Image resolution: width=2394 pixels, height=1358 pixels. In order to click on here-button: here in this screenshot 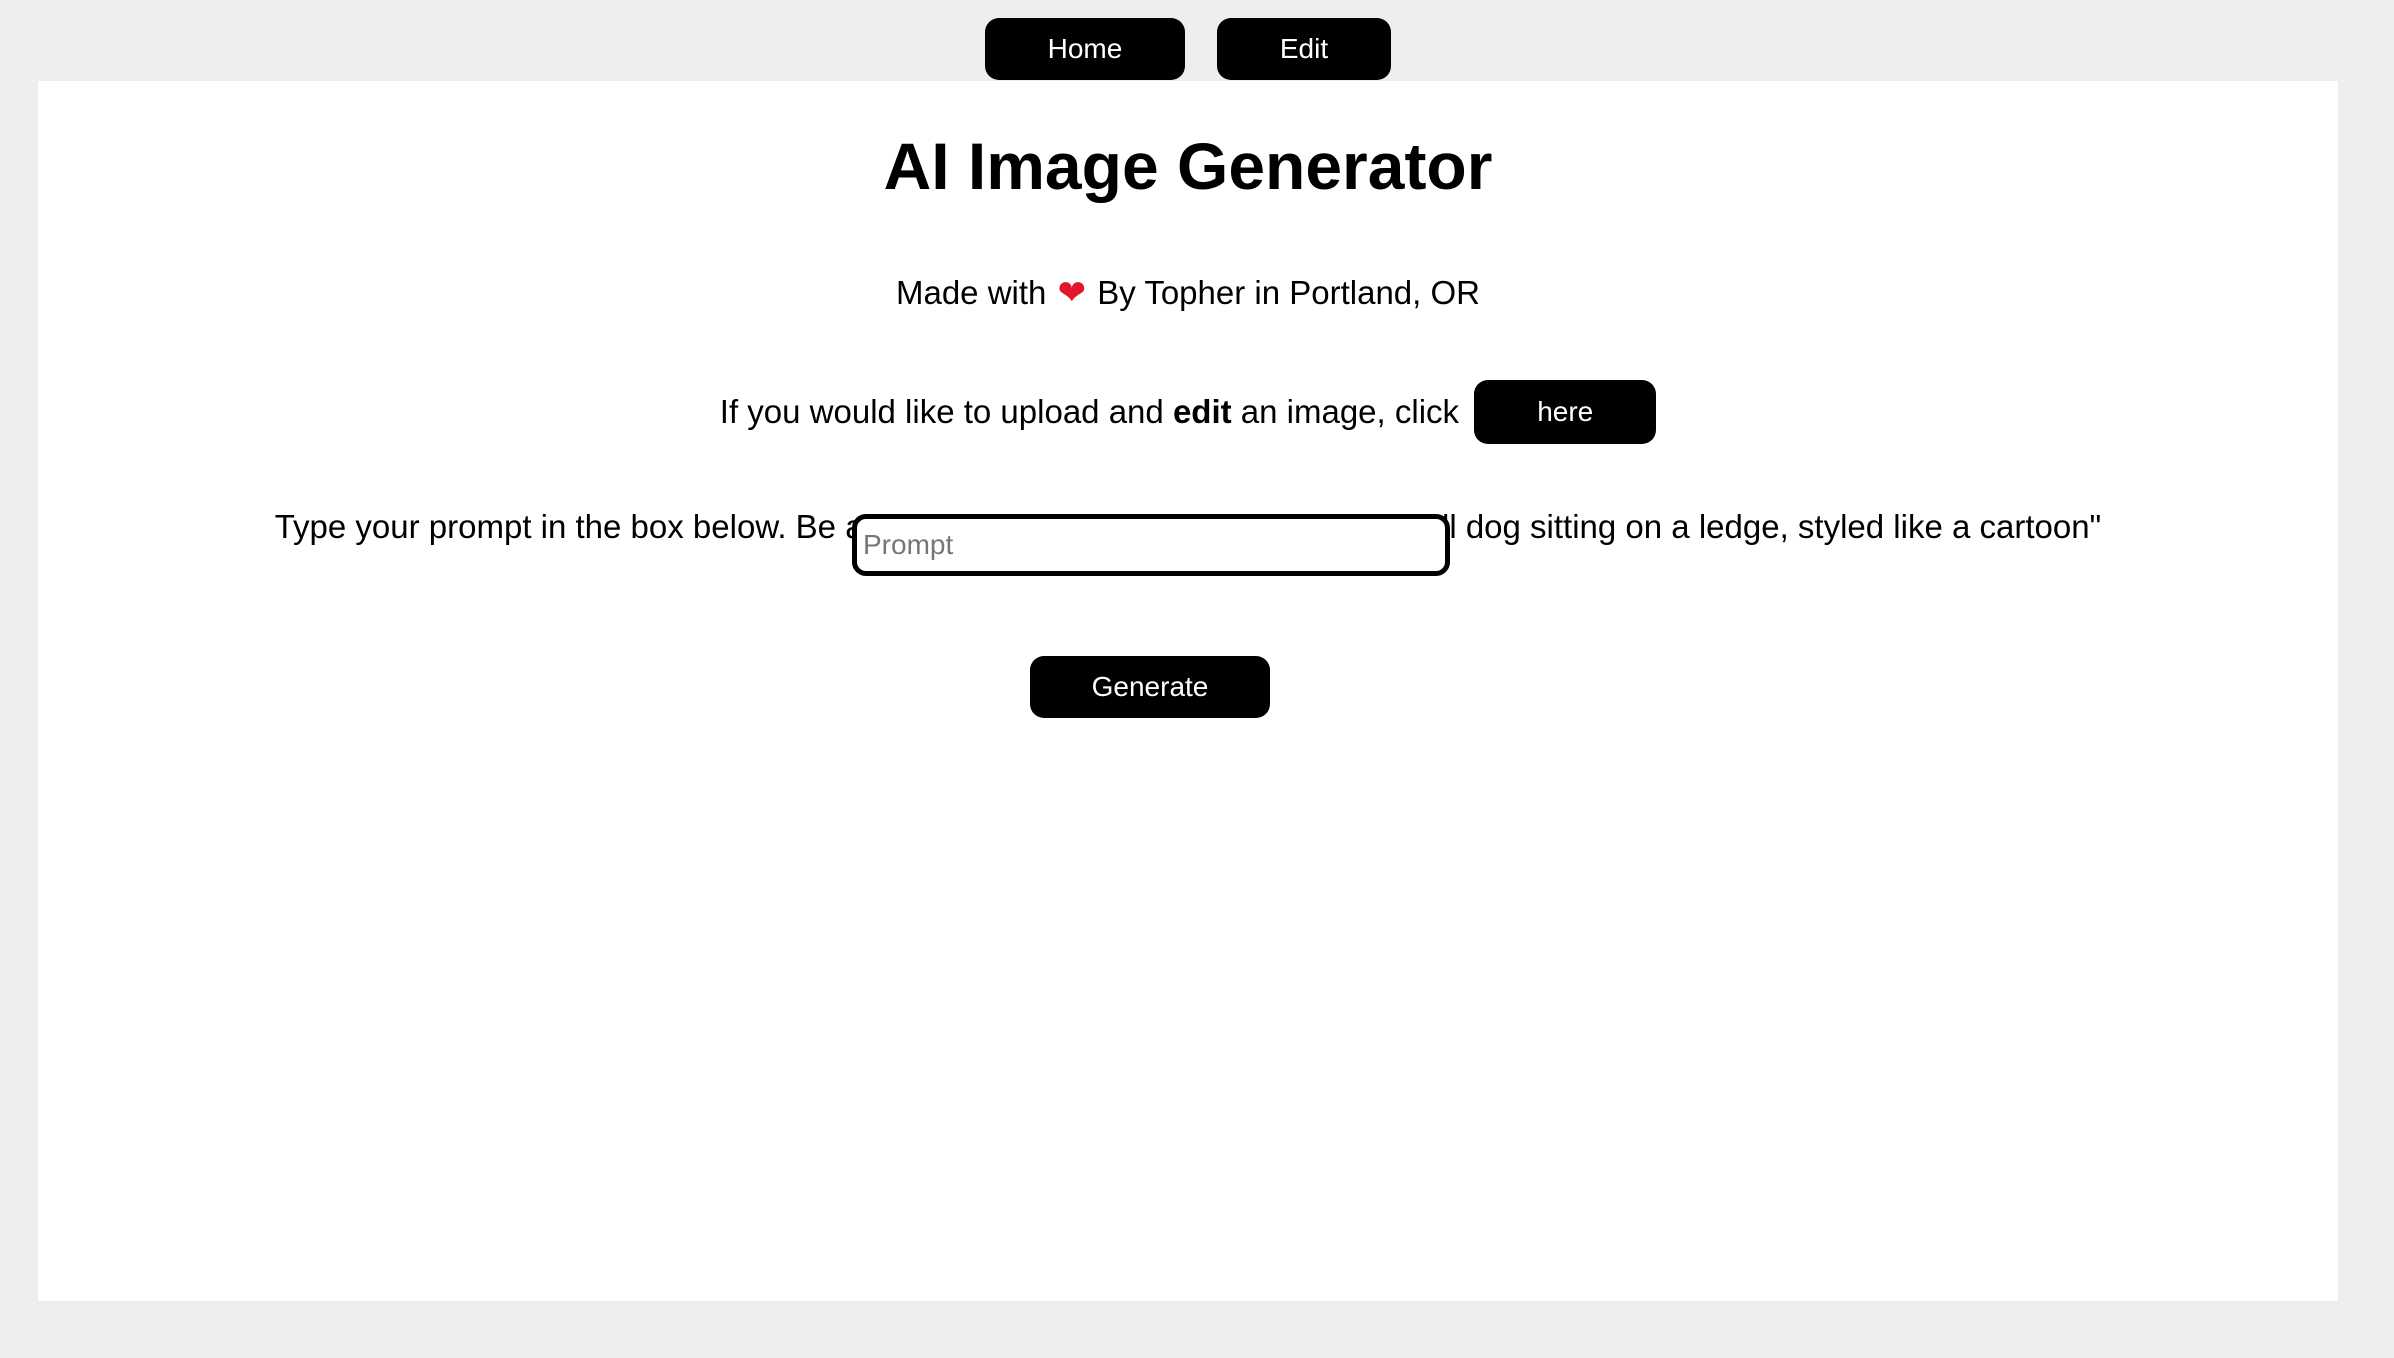, I will do `click(1565, 412)`.